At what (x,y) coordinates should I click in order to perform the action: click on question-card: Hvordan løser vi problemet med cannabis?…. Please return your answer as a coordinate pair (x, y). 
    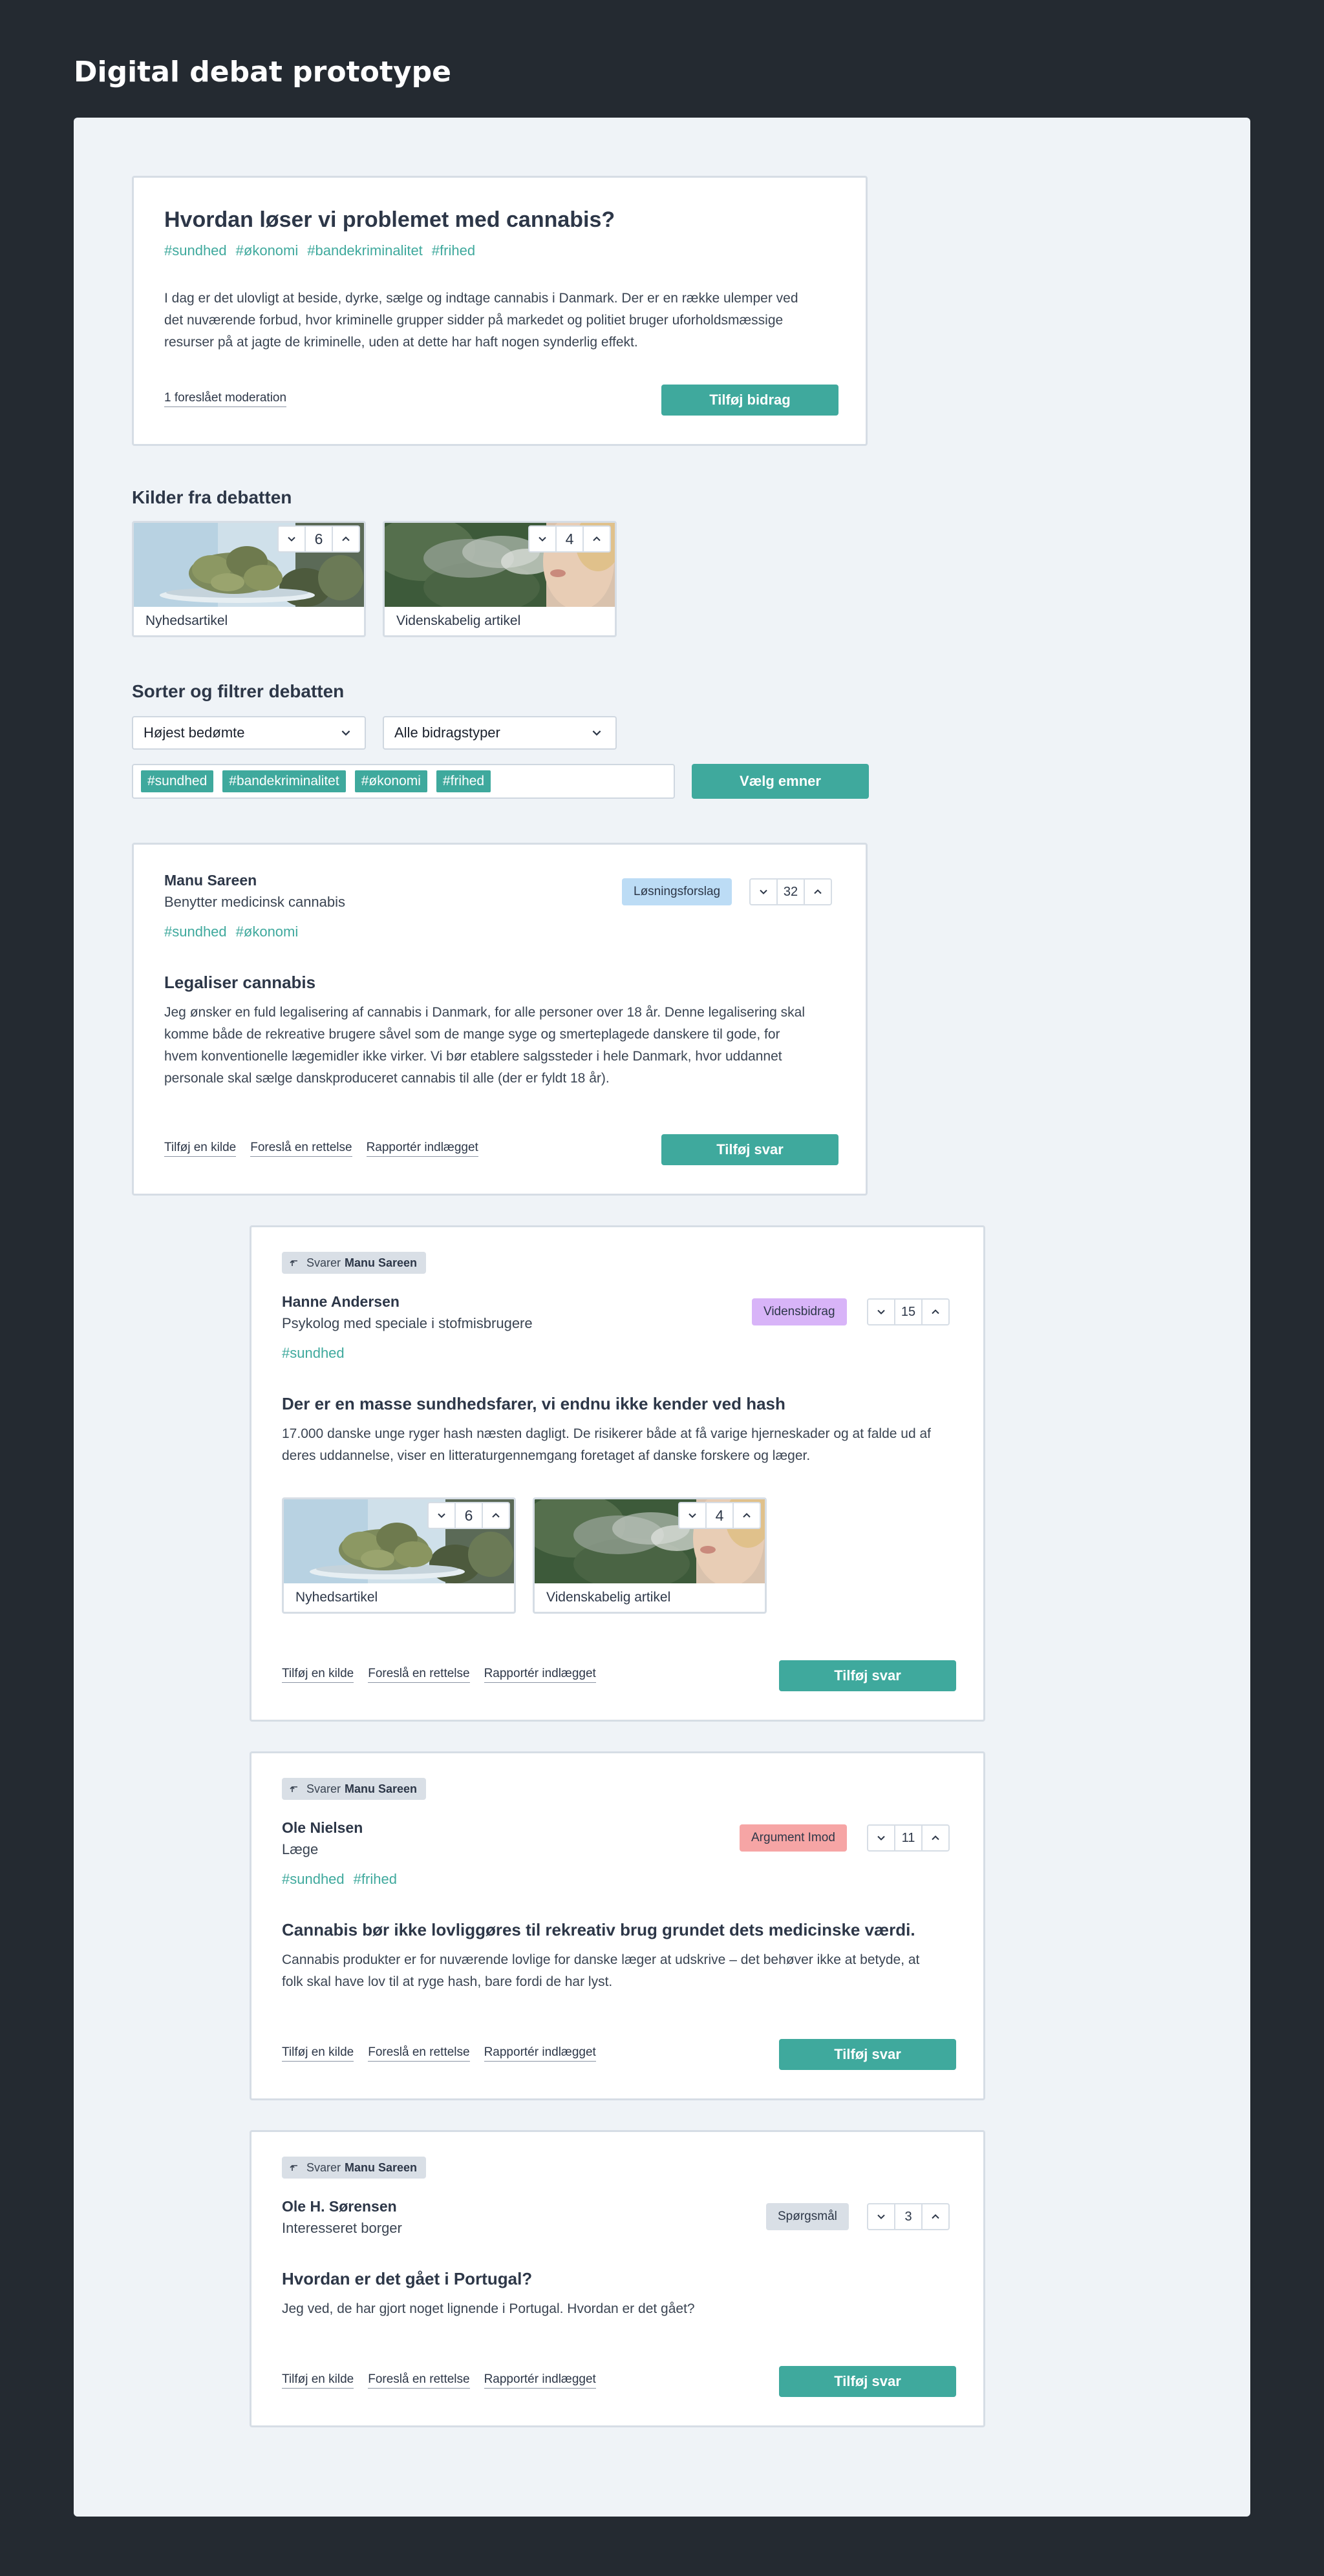
    Looking at the image, I should click on (500, 311).